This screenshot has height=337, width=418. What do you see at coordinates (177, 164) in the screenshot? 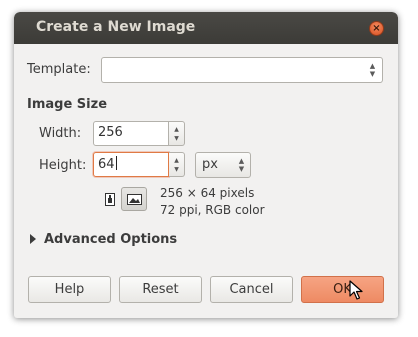
I see `height-spin-buttons: ▲ ▼` at bounding box center [177, 164].